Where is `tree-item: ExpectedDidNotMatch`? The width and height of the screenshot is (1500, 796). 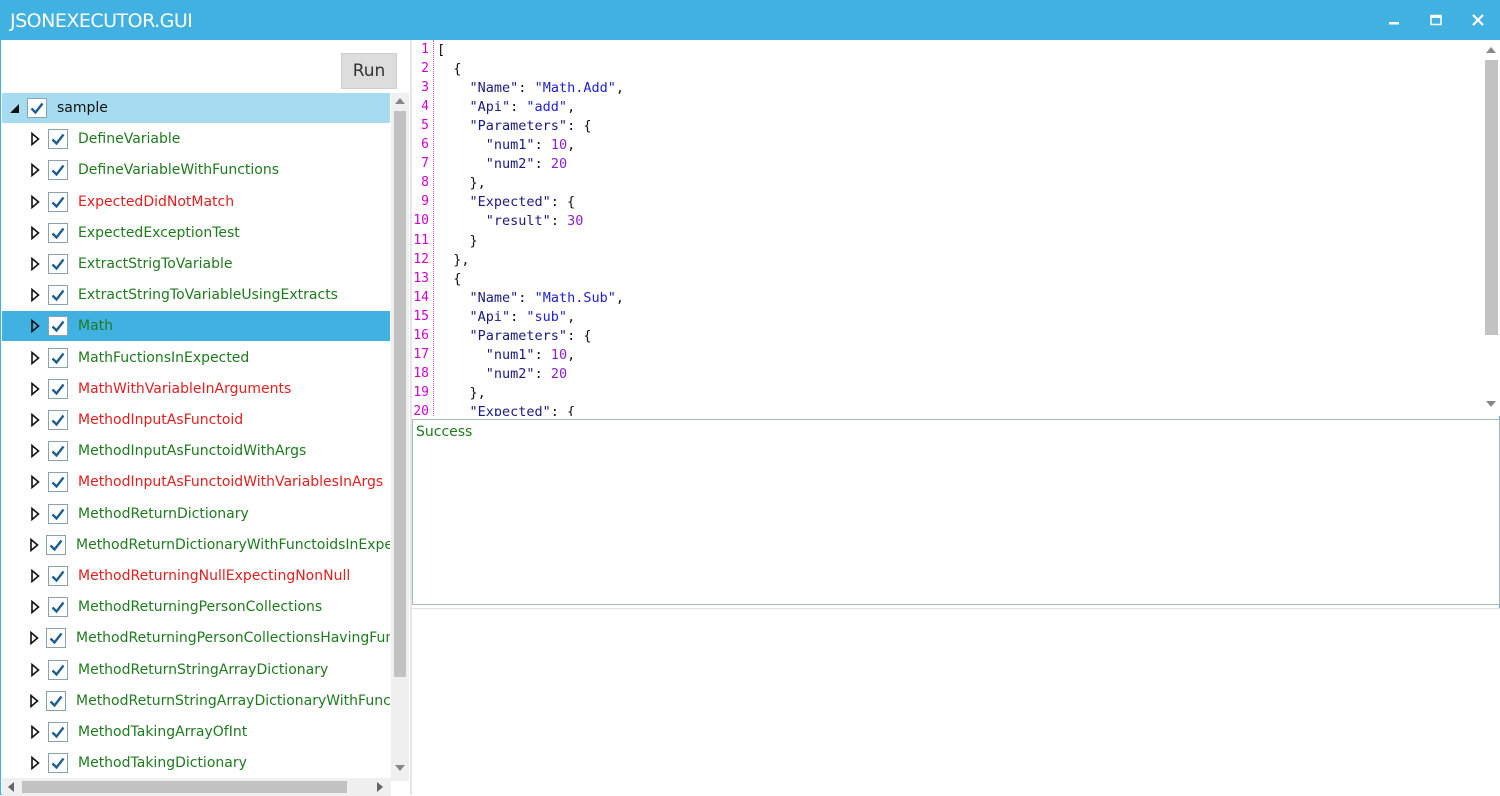
tree-item: ExpectedDidNotMatch is located at coordinates (196, 202).